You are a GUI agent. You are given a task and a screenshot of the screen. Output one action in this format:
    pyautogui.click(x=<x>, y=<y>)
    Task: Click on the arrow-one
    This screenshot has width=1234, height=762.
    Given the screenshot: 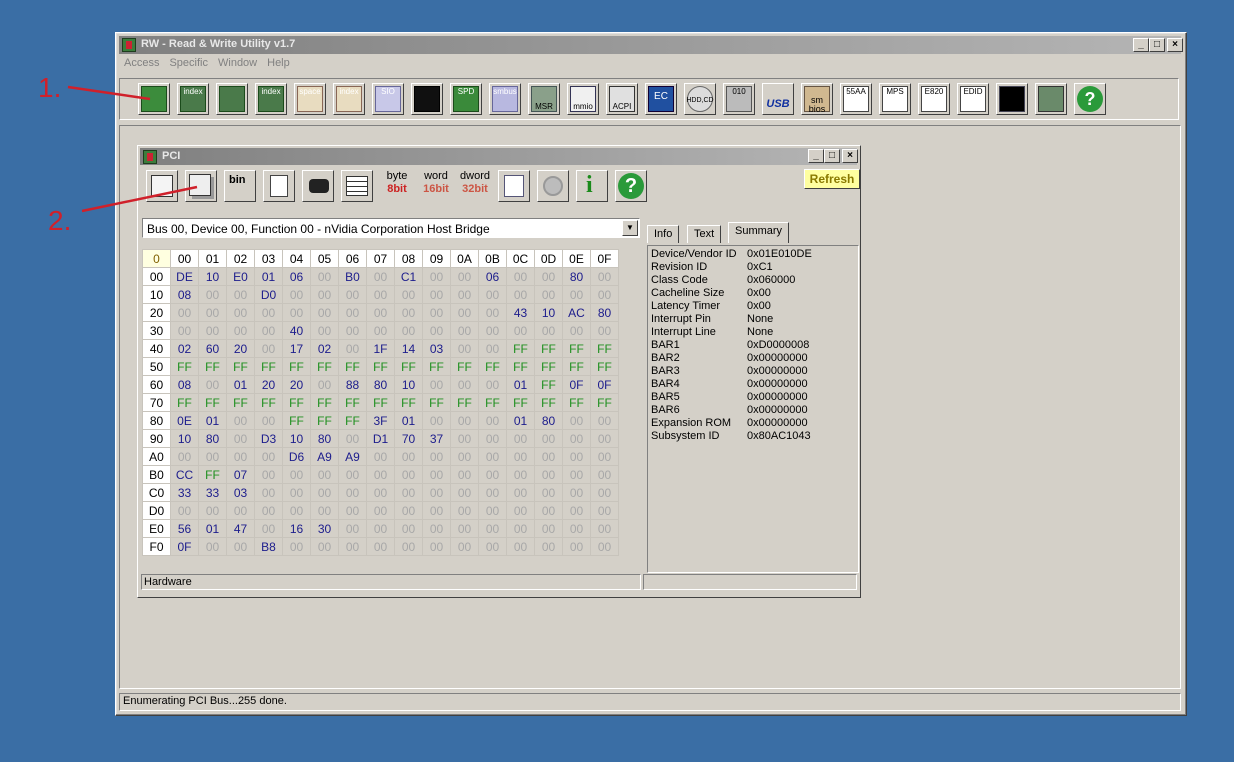 What is the action you would take?
    pyautogui.click(x=109, y=93)
    